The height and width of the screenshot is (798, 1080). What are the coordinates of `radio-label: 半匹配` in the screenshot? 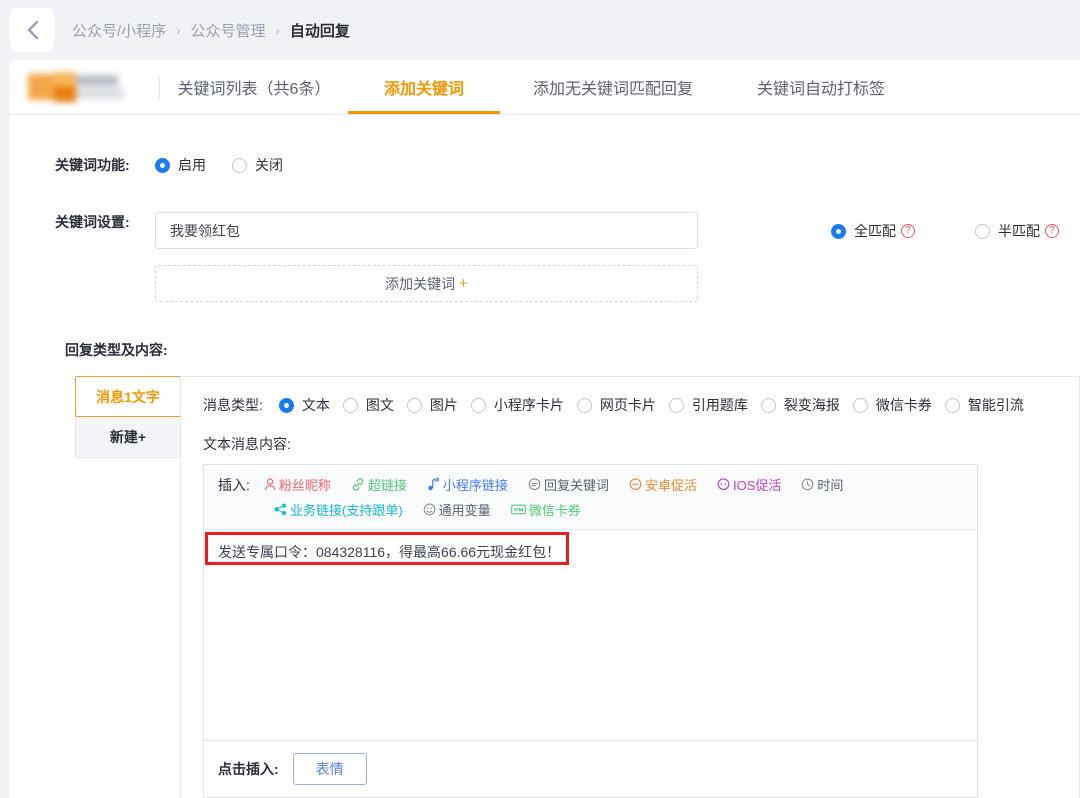 It's located at (1019, 231).